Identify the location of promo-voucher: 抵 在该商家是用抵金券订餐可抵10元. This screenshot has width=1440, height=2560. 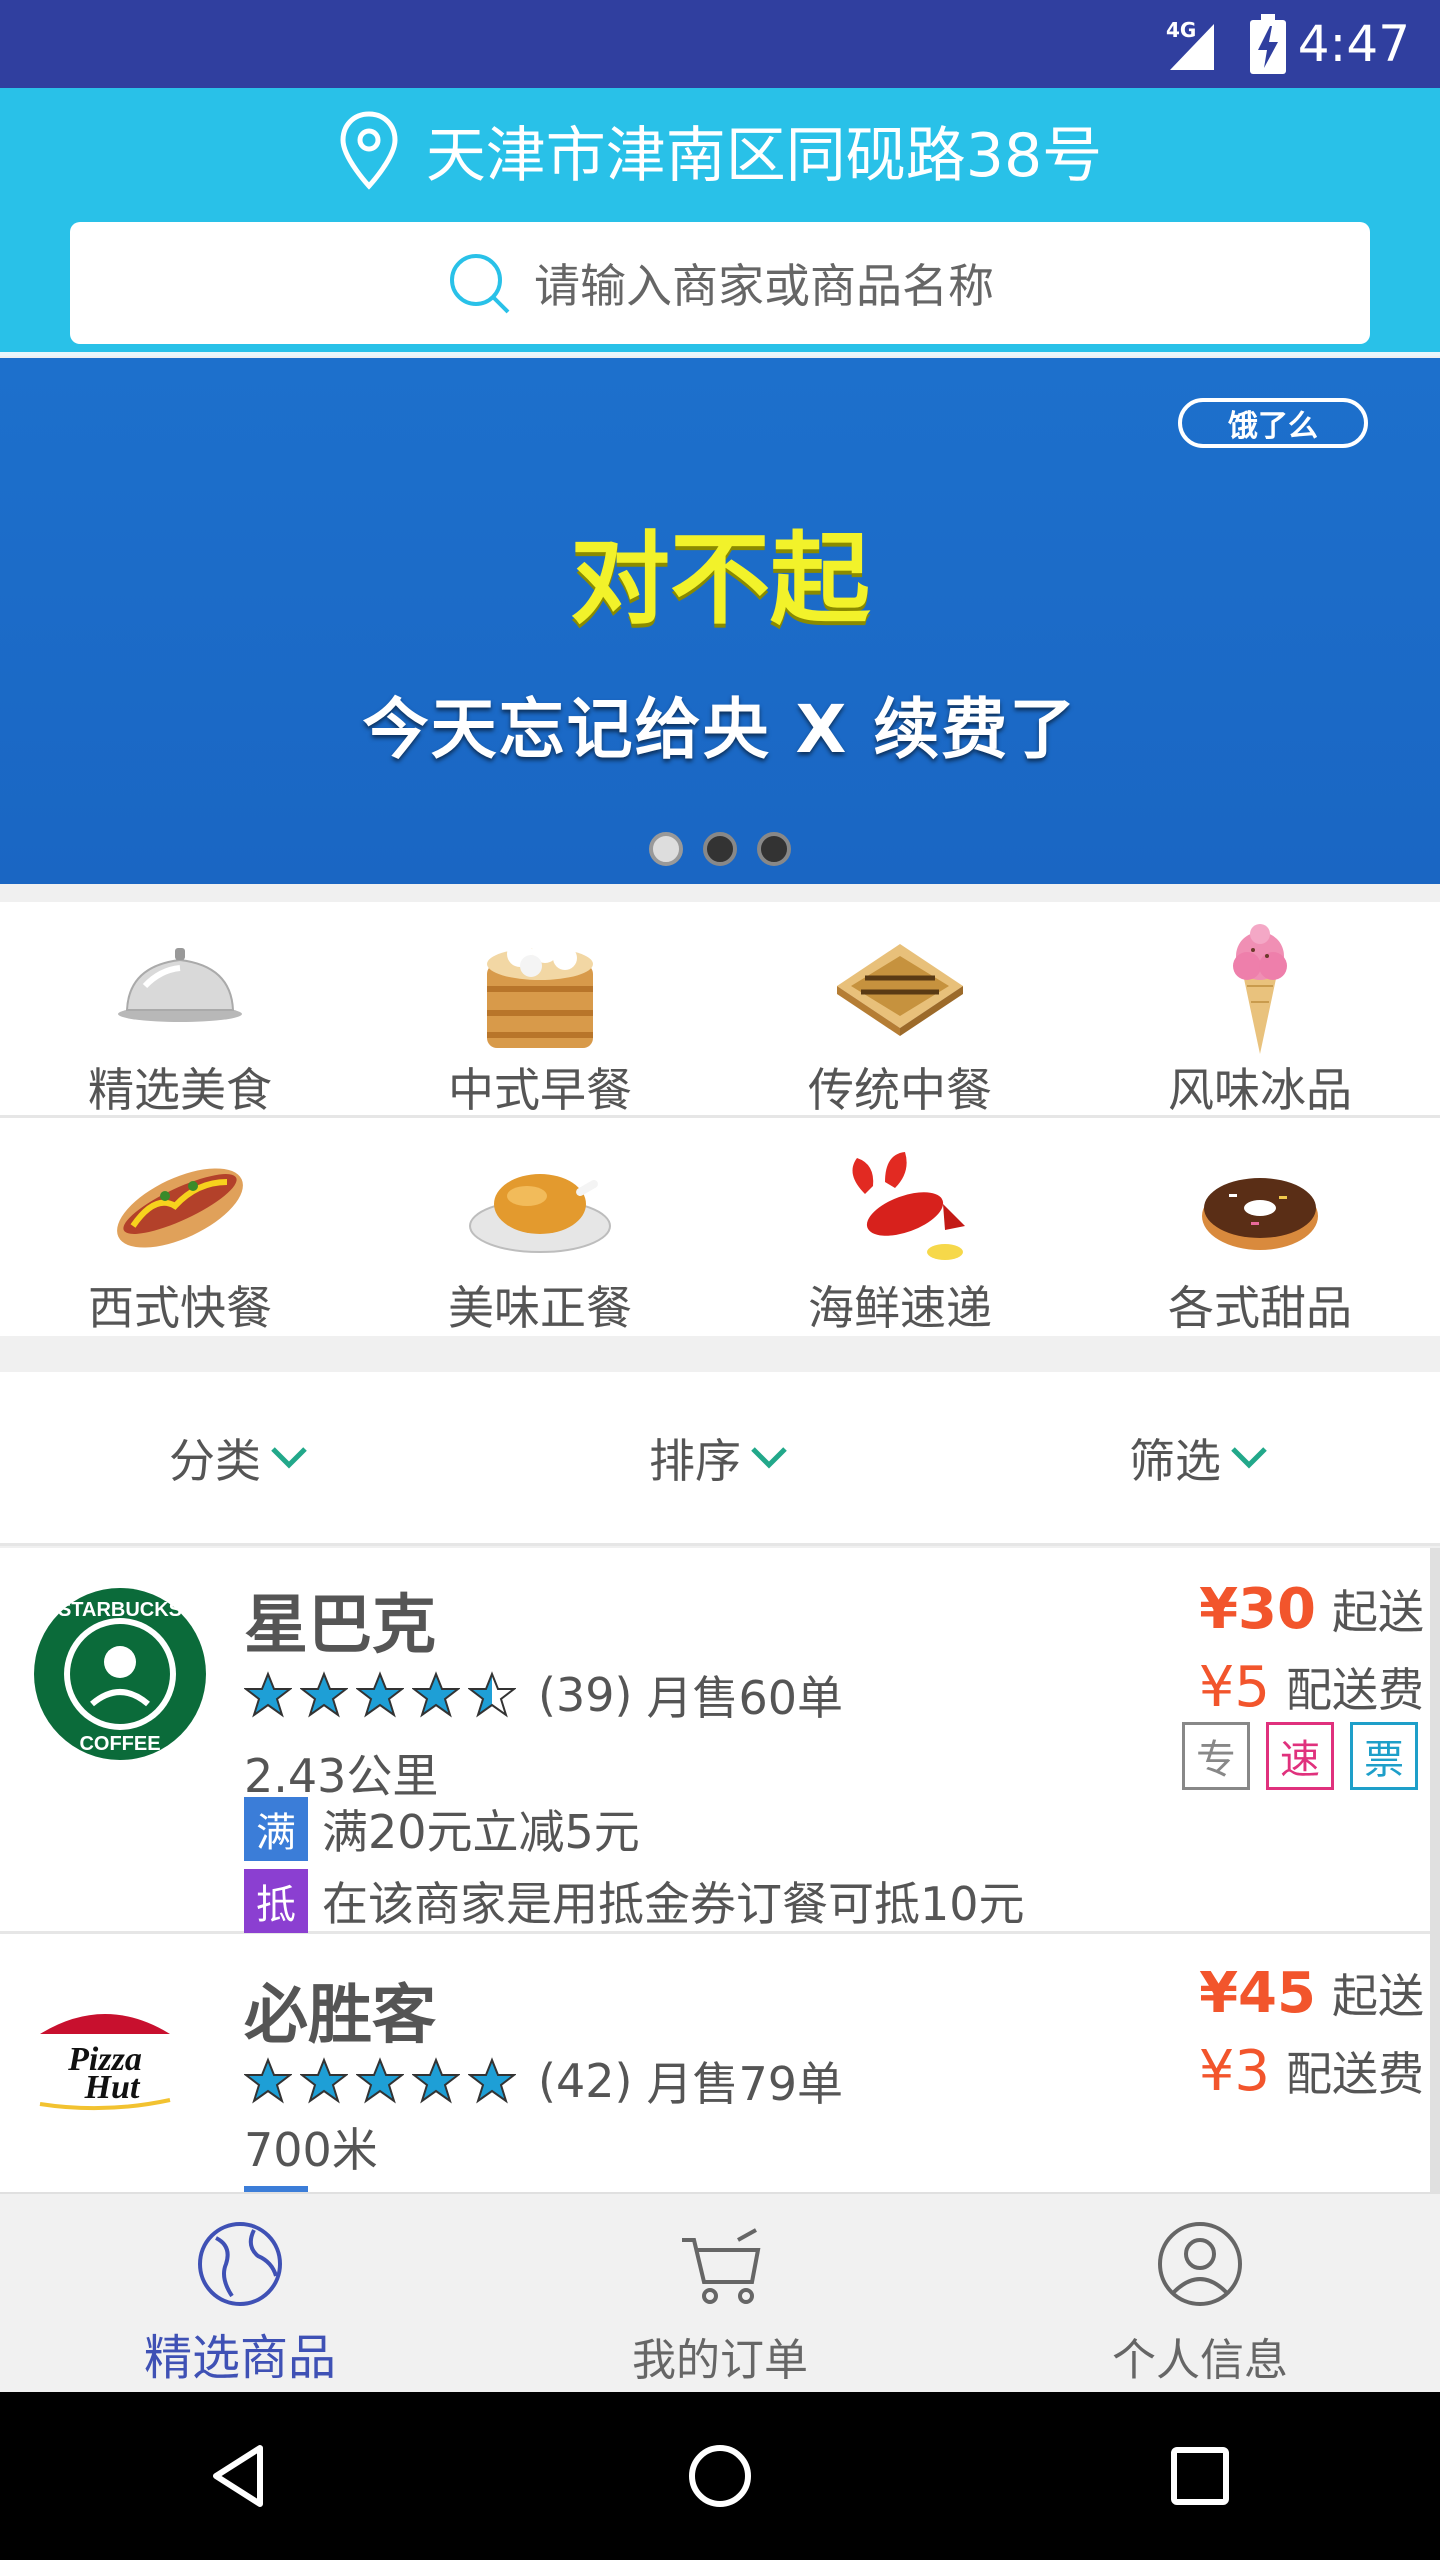
(634, 1901).